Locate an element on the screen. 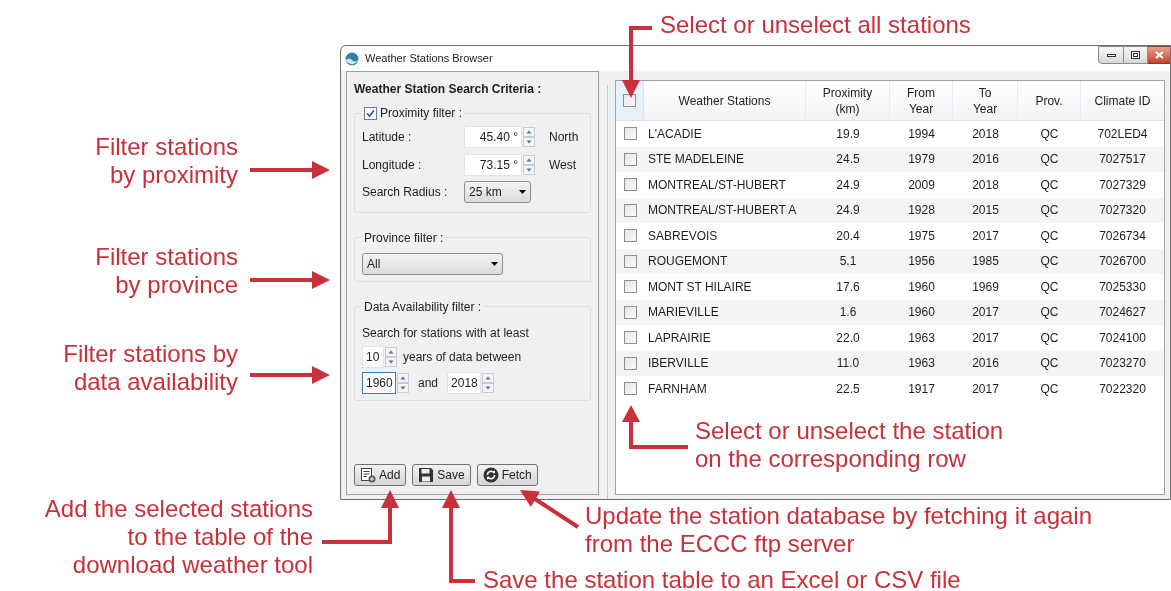  table-cell: MONTREAL/ST-HUBERT A is located at coordinates (722, 210).